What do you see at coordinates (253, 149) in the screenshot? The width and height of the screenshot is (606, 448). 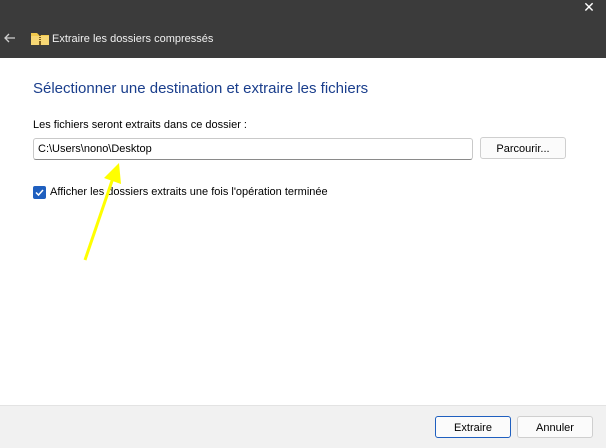 I see `destination-path-input` at bounding box center [253, 149].